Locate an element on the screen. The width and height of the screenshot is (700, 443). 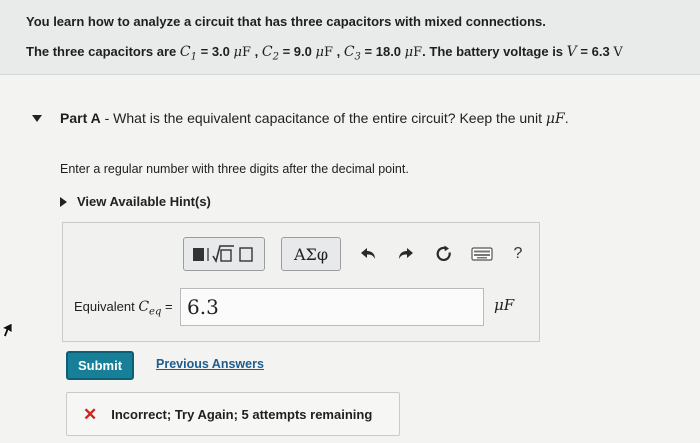
templates-icon is located at coordinates (223, 254).